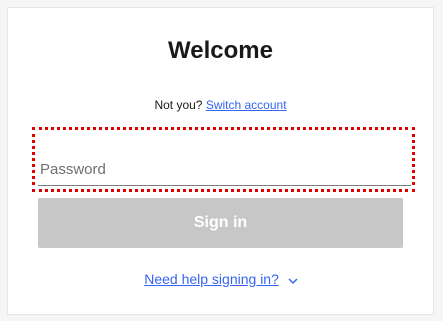 This screenshot has height=321, width=443. I want to click on switch-account-link: Switch account, so click(246, 105).